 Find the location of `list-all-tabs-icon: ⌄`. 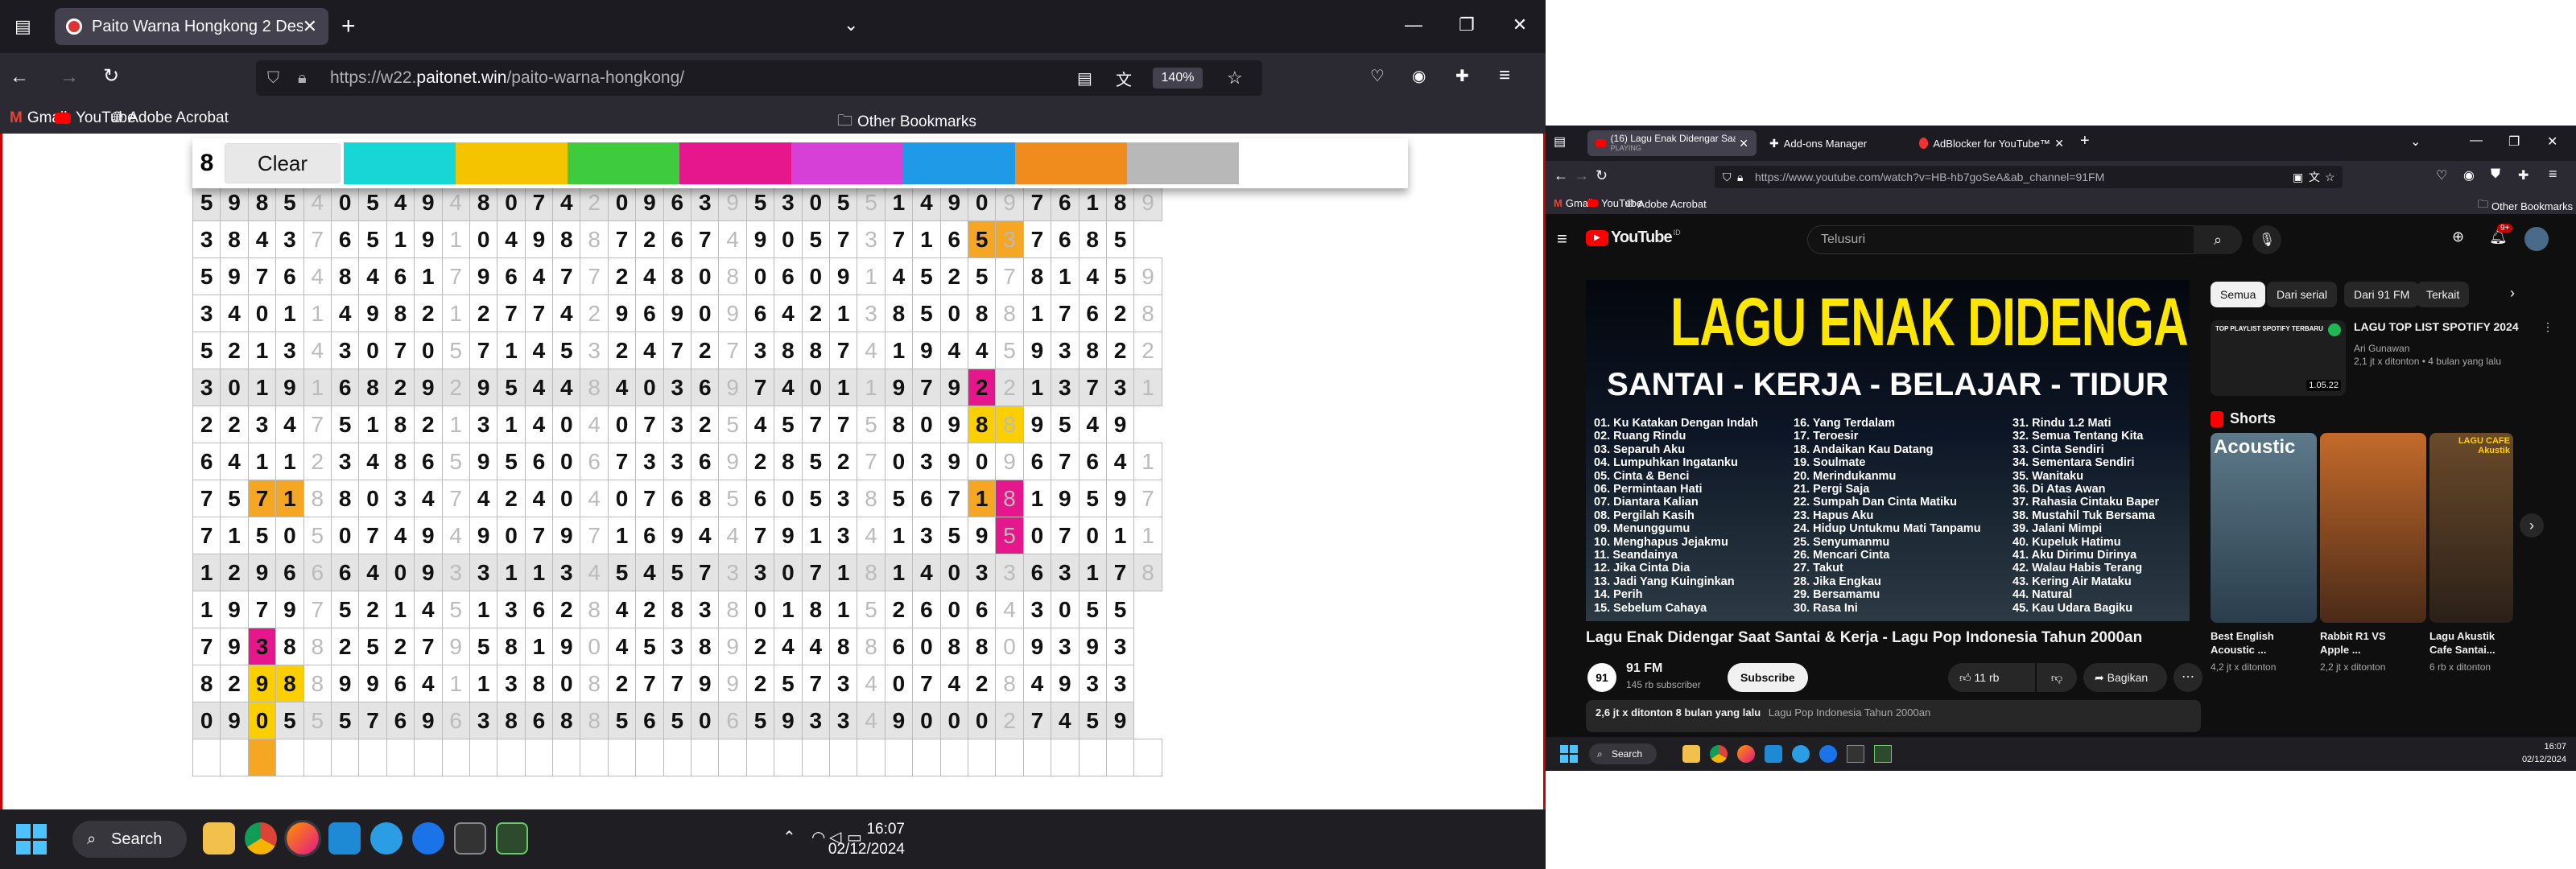

list-all-tabs-icon: ⌄ is located at coordinates (851, 24).